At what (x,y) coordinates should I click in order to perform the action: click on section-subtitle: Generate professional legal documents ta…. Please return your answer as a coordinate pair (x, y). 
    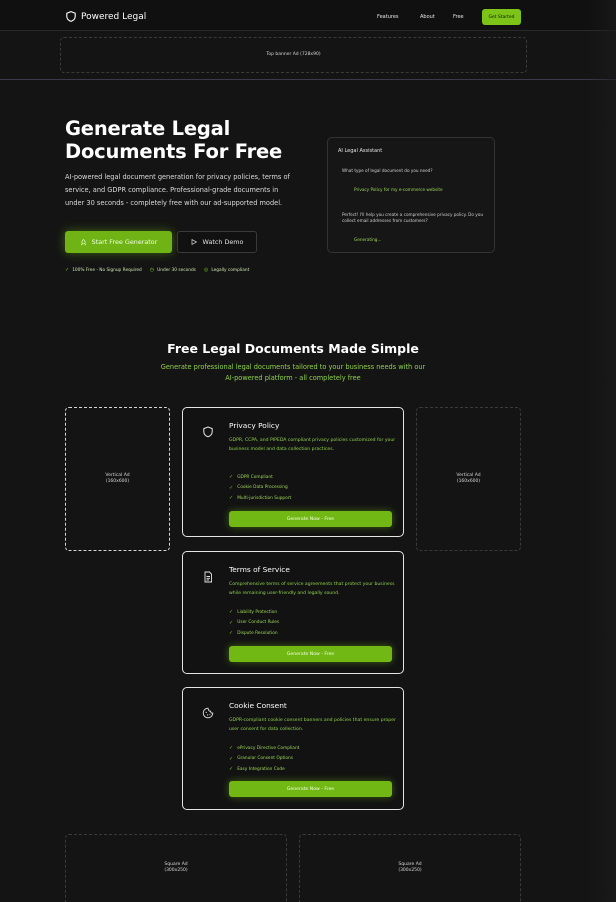
    Looking at the image, I should click on (293, 372).